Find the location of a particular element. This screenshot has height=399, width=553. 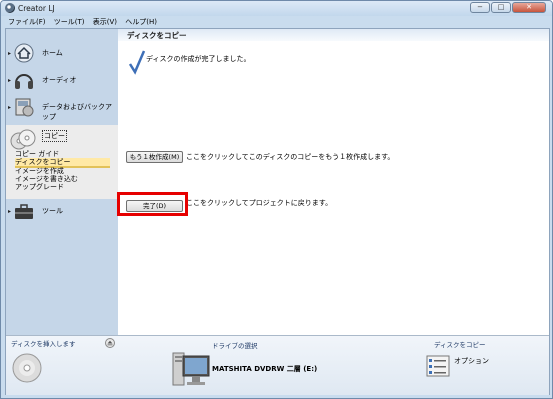

menu-tools: ツール(T) is located at coordinates (69, 22).